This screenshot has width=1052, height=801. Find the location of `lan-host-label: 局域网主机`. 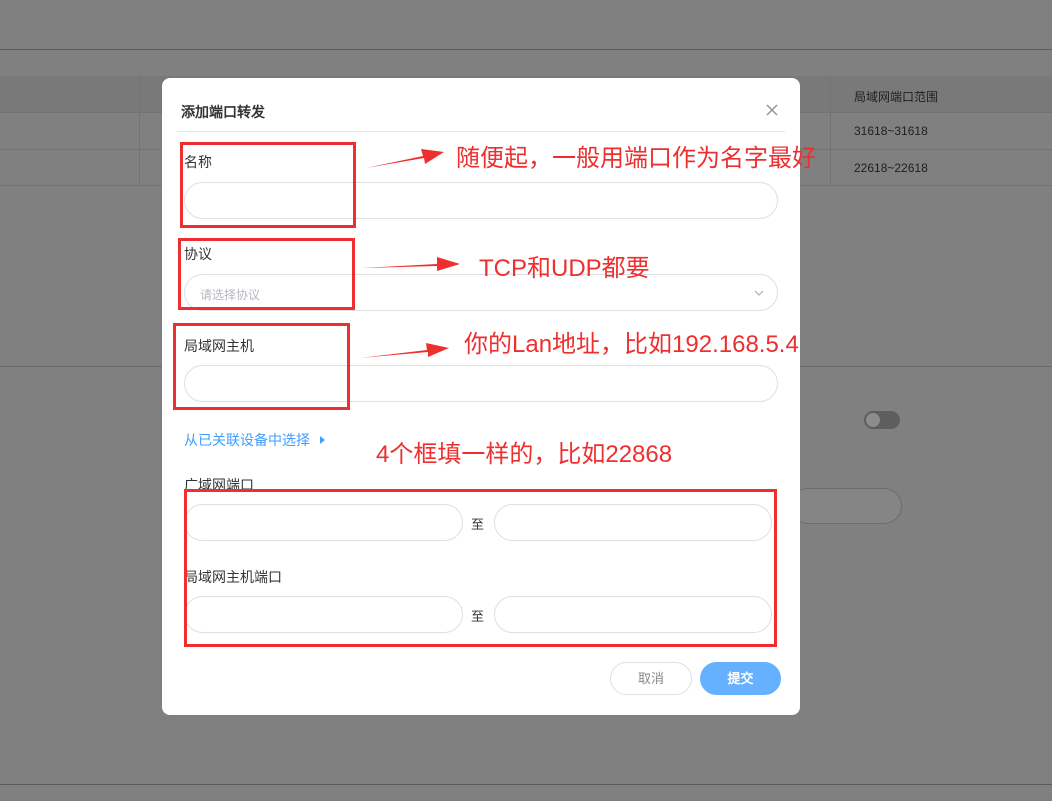

lan-host-label: 局域网主机 is located at coordinates (219, 346).